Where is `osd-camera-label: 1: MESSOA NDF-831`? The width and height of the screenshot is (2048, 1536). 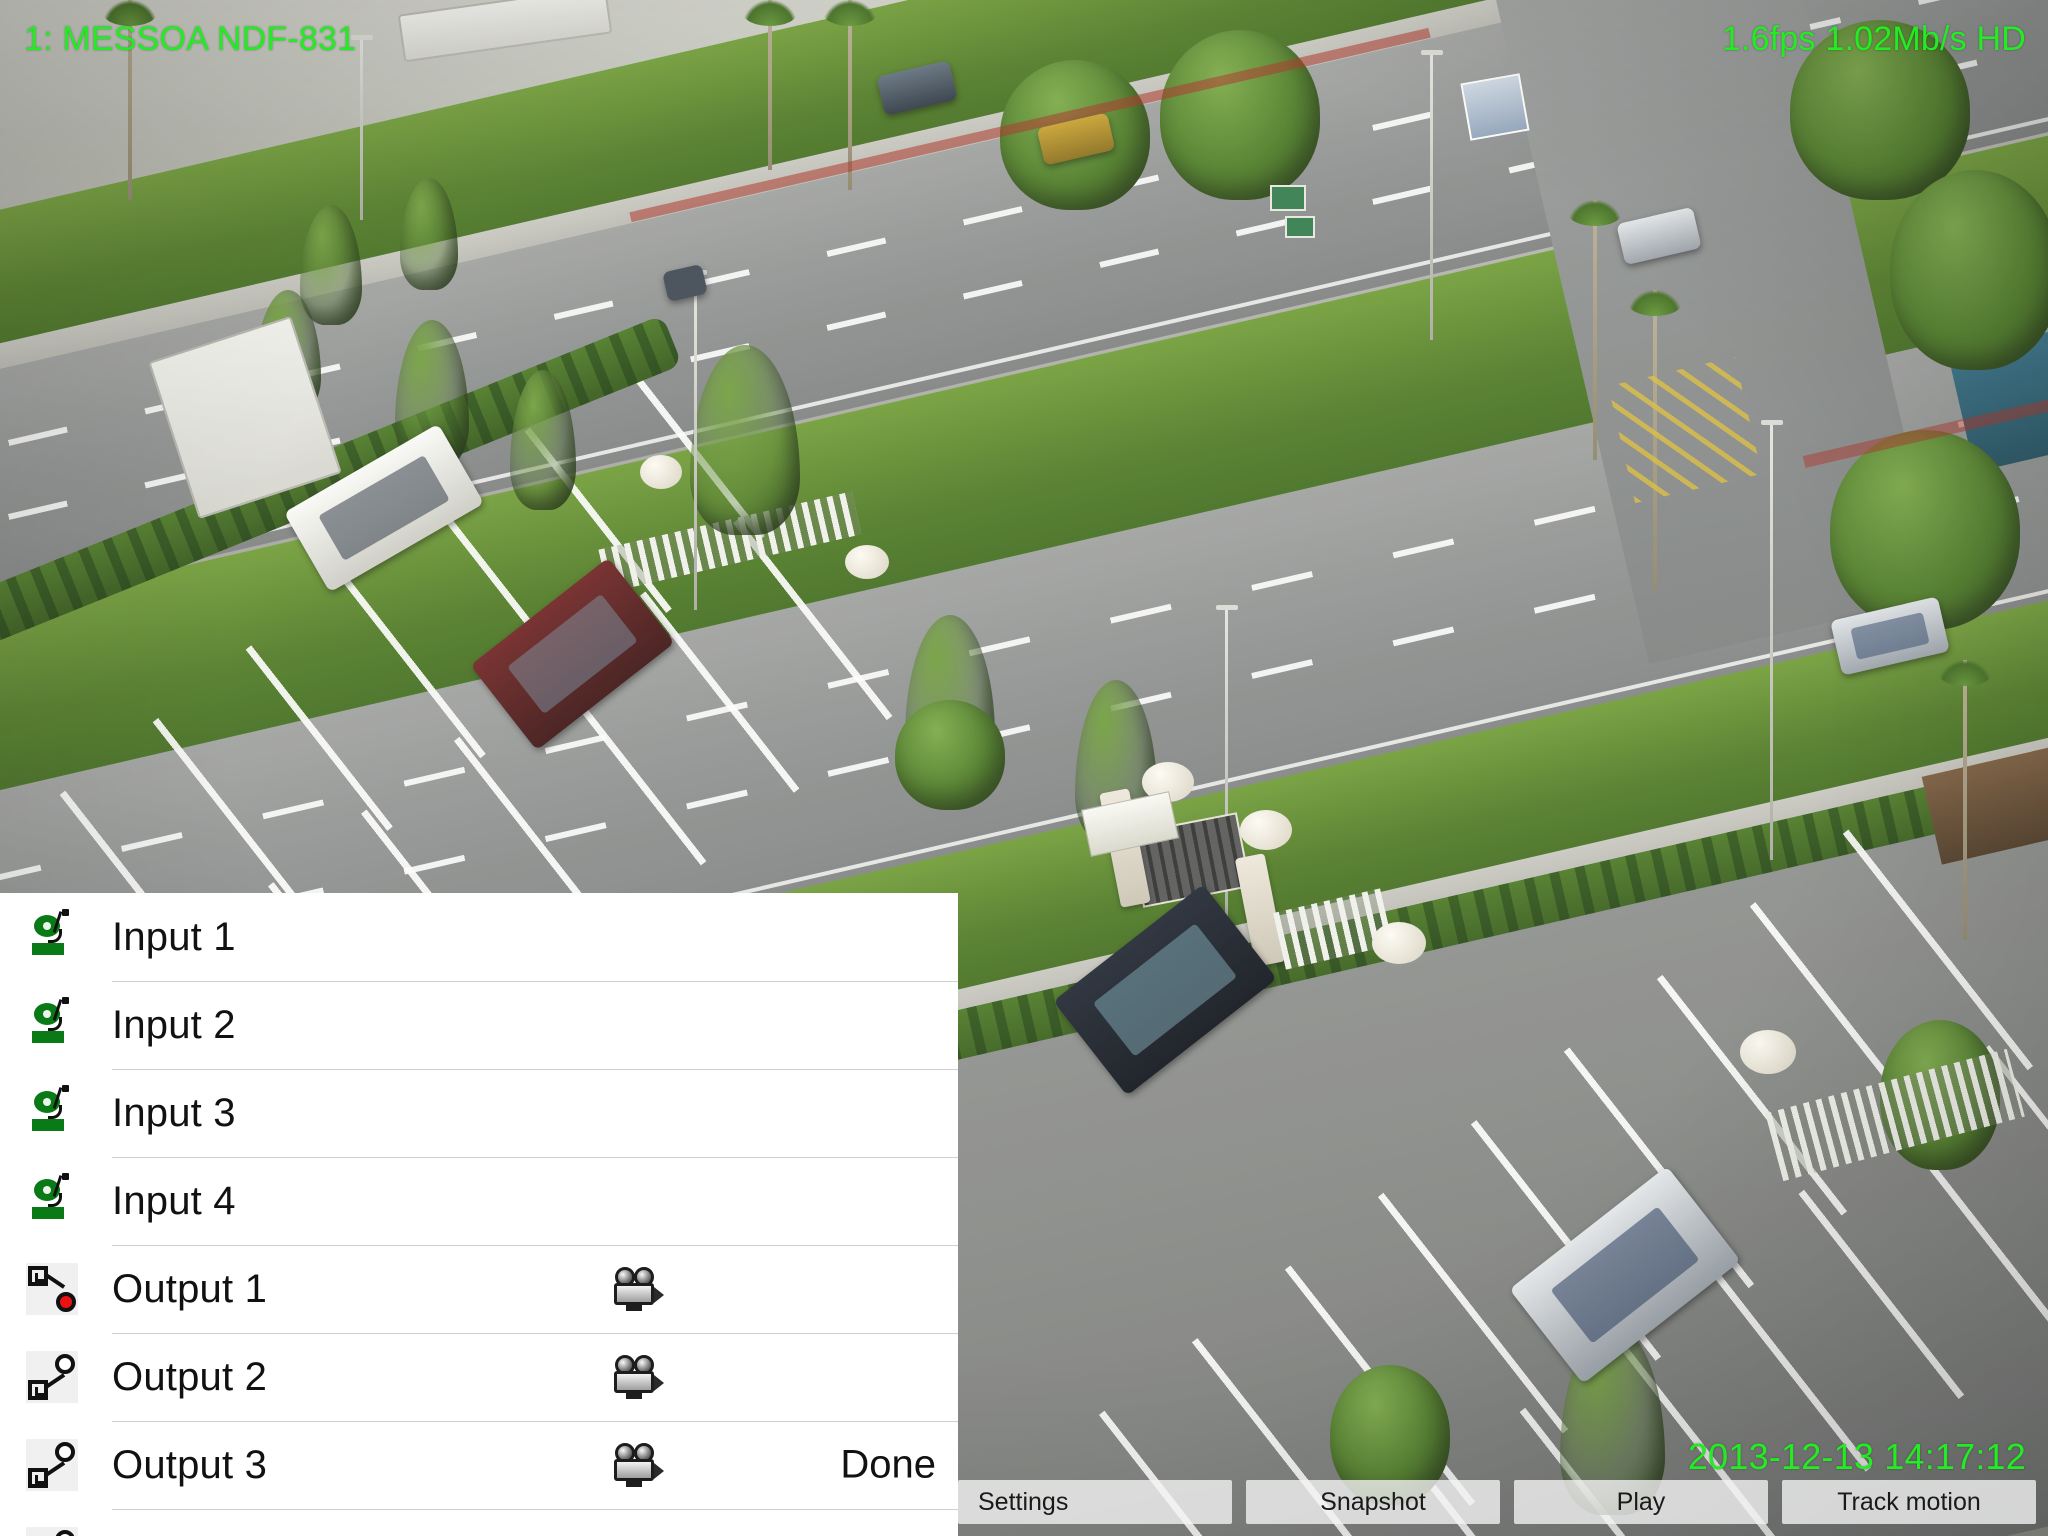
osd-camera-label: 1: MESSOA NDF-831 is located at coordinates (190, 39).